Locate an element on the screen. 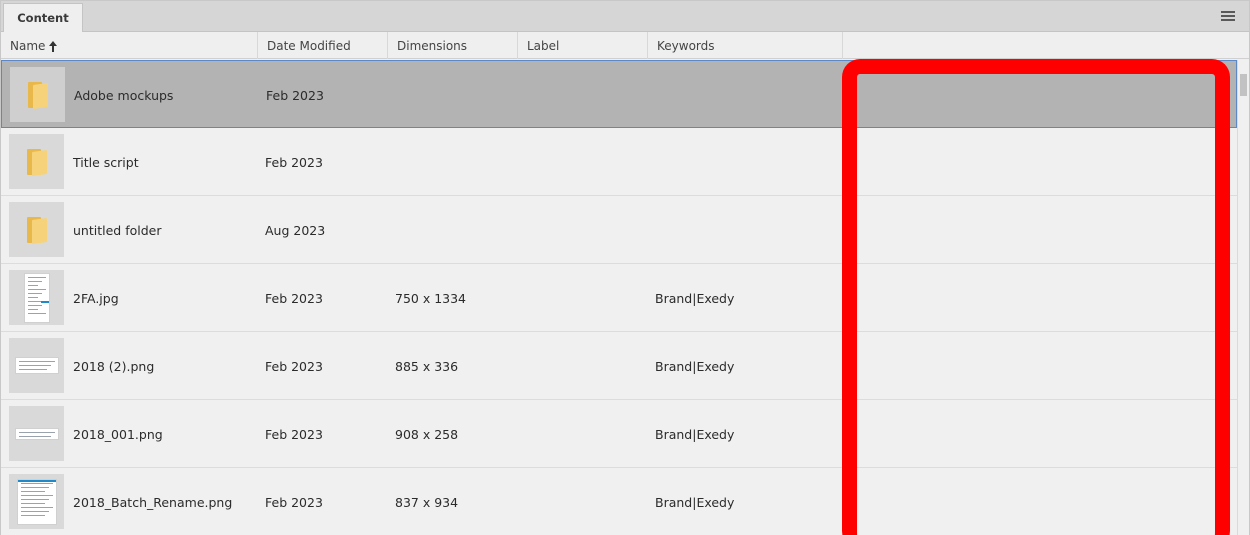 The height and width of the screenshot is (535, 1250). dimensions: 750 x 1334 is located at coordinates (431, 298).